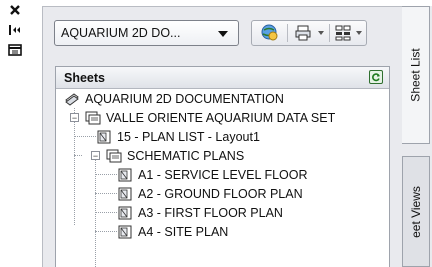 Image resolution: width=432 pixels, height=267 pixels. What do you see at coordinates (84, 77) in the screenshot?
I see `sheets-list-title: Sheets` at bounding box center [84, 77].